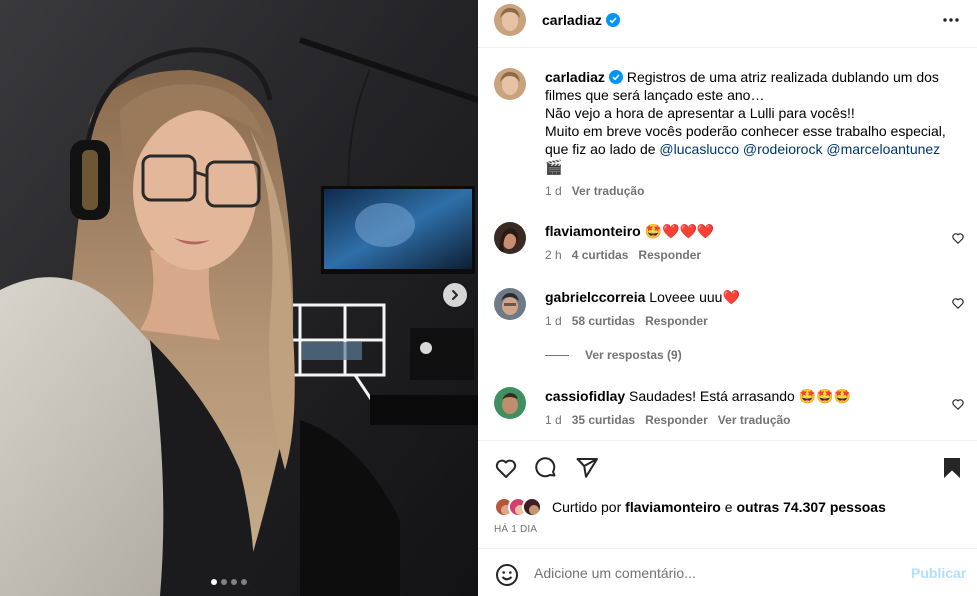 This screenshot has height=596, width=977. What do you see at coordinates (633, 355) in the screenshot?
I see `view-replies-label: Ver respostas (9)` at bounding box center [633, 355].